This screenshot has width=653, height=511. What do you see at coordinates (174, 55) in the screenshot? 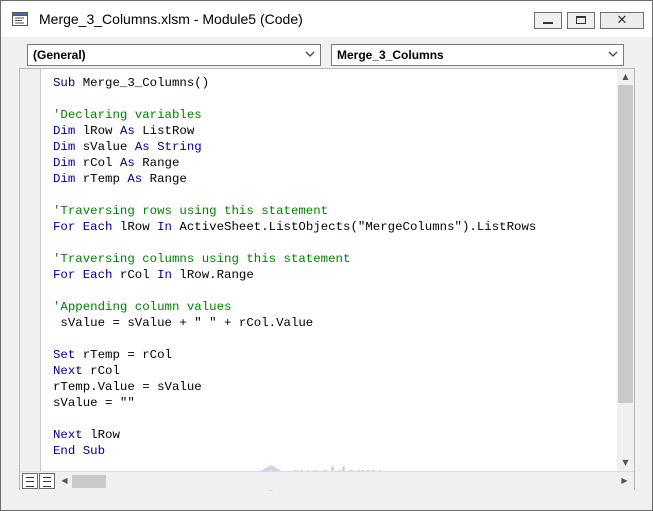
I see `object-dropdown: (General)` at bounding box center [174, 55].